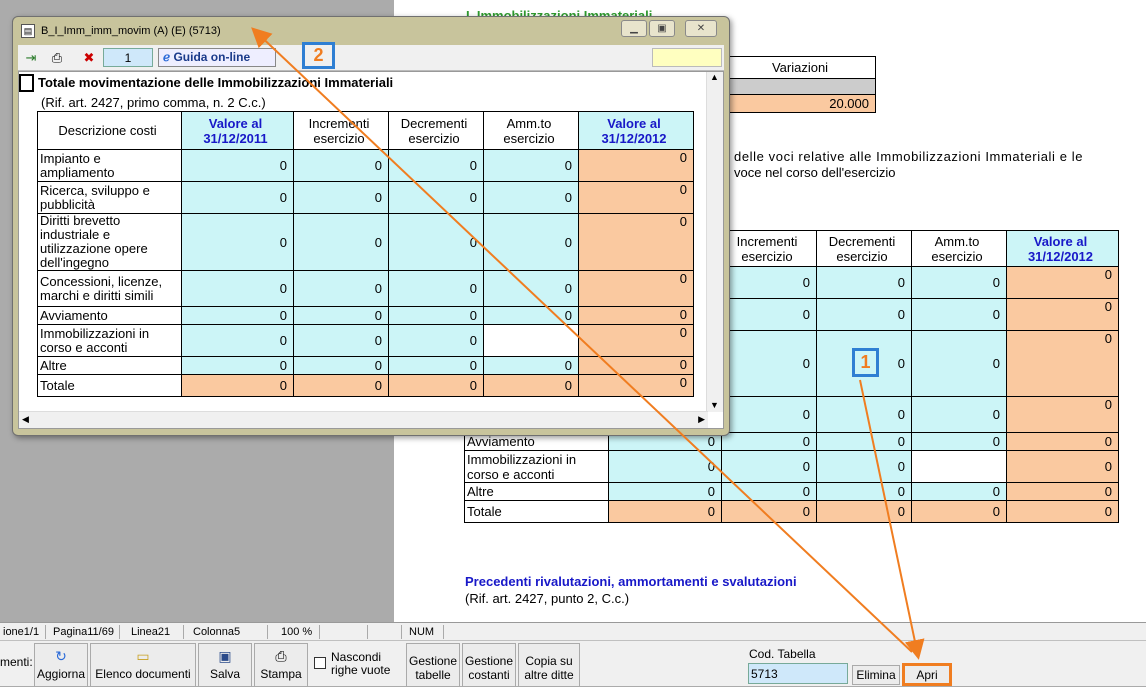 The width and height of the screenshot is (1146, 687). I want to click on page-number-input, so click(128, 57).